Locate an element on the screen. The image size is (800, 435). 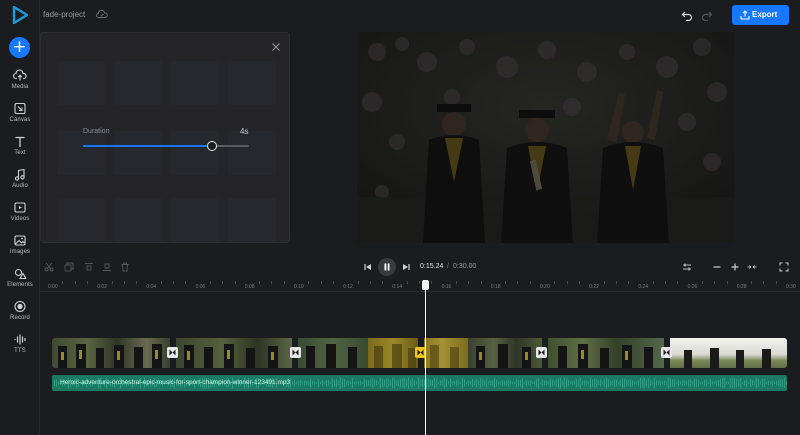
adjust-icon is located at coordinates (687, 267).